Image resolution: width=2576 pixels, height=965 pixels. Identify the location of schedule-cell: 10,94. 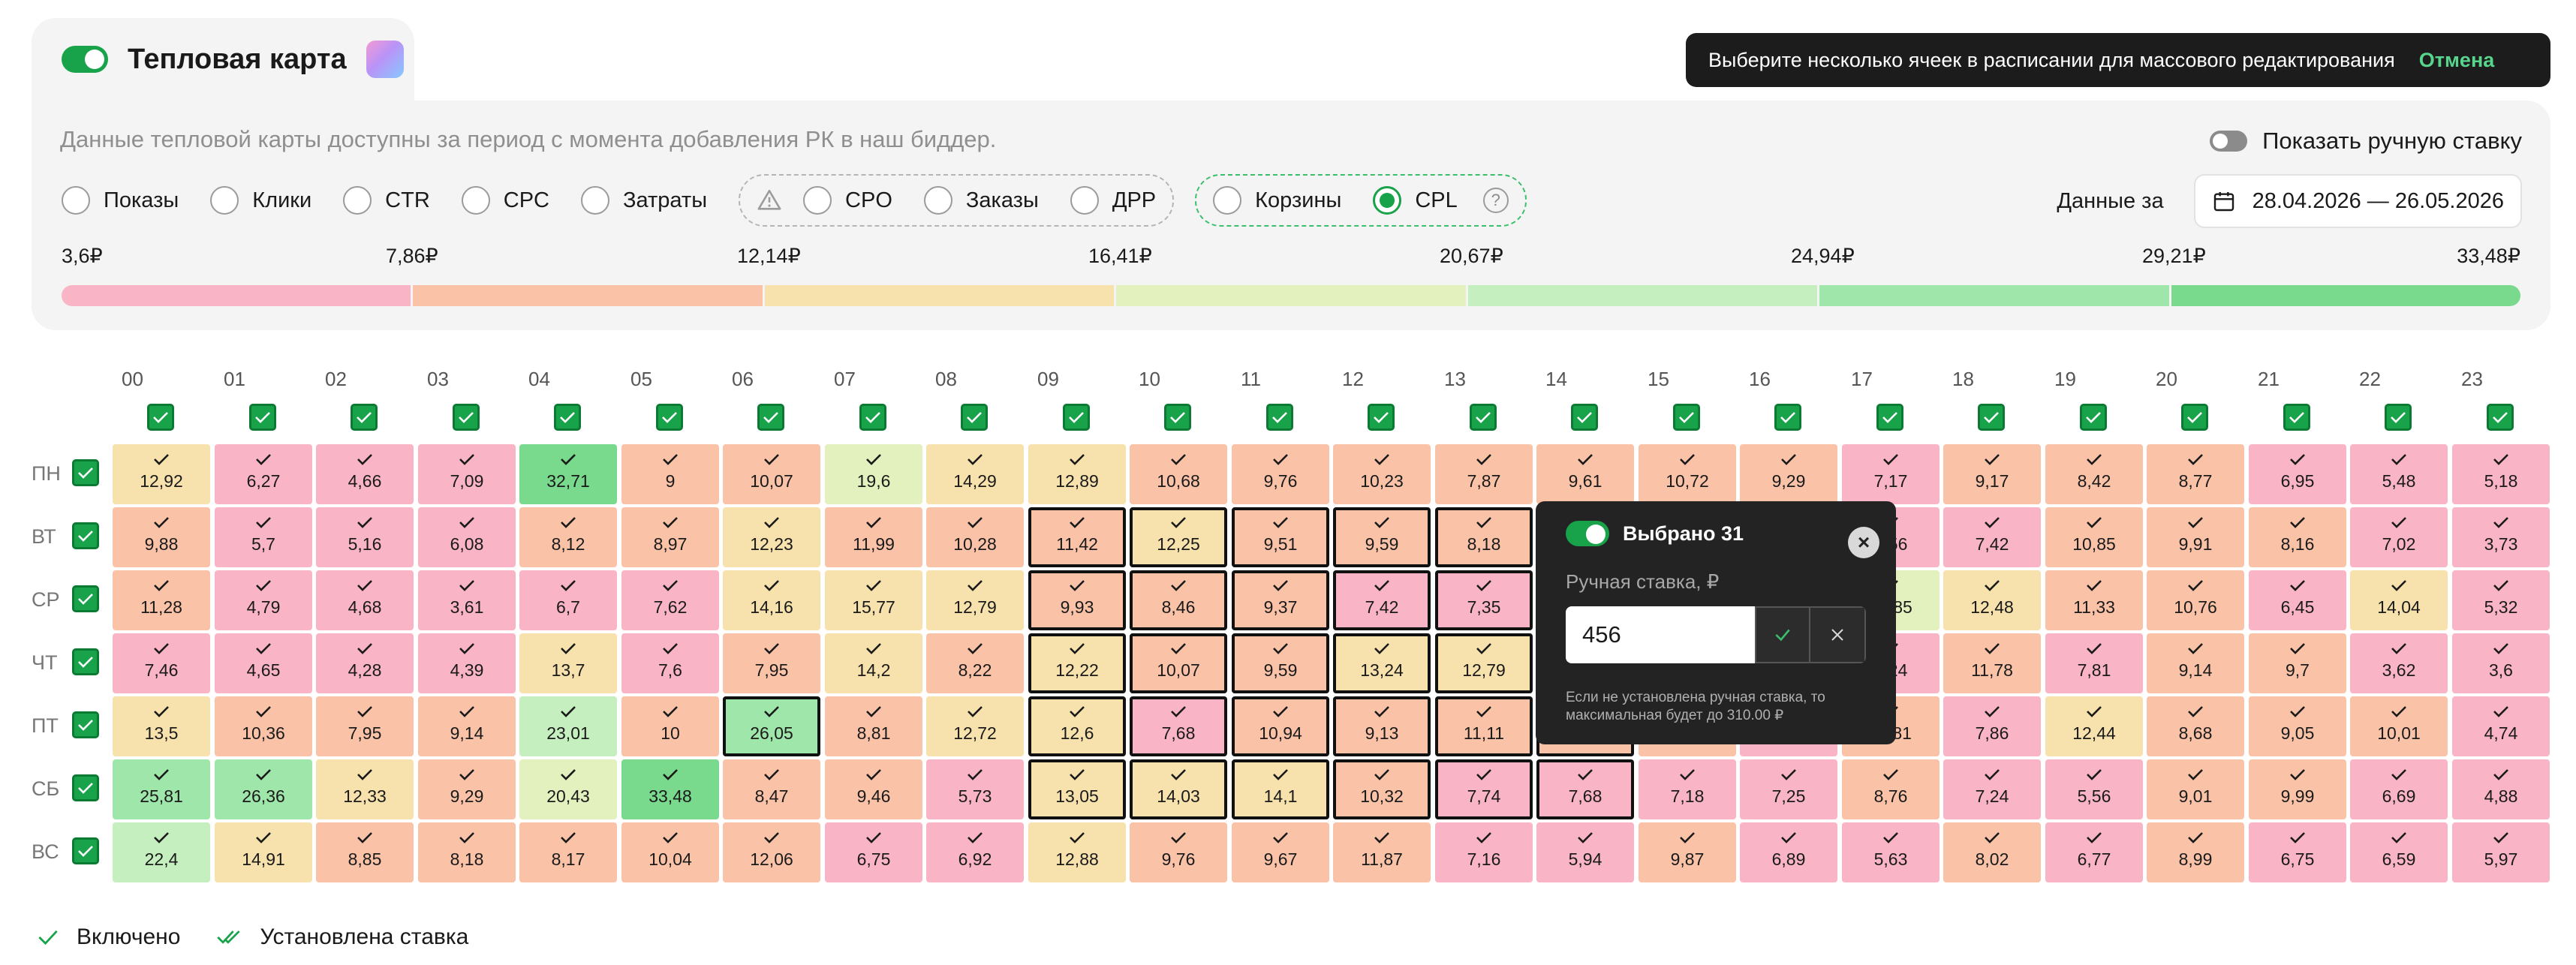
(1280, 726).